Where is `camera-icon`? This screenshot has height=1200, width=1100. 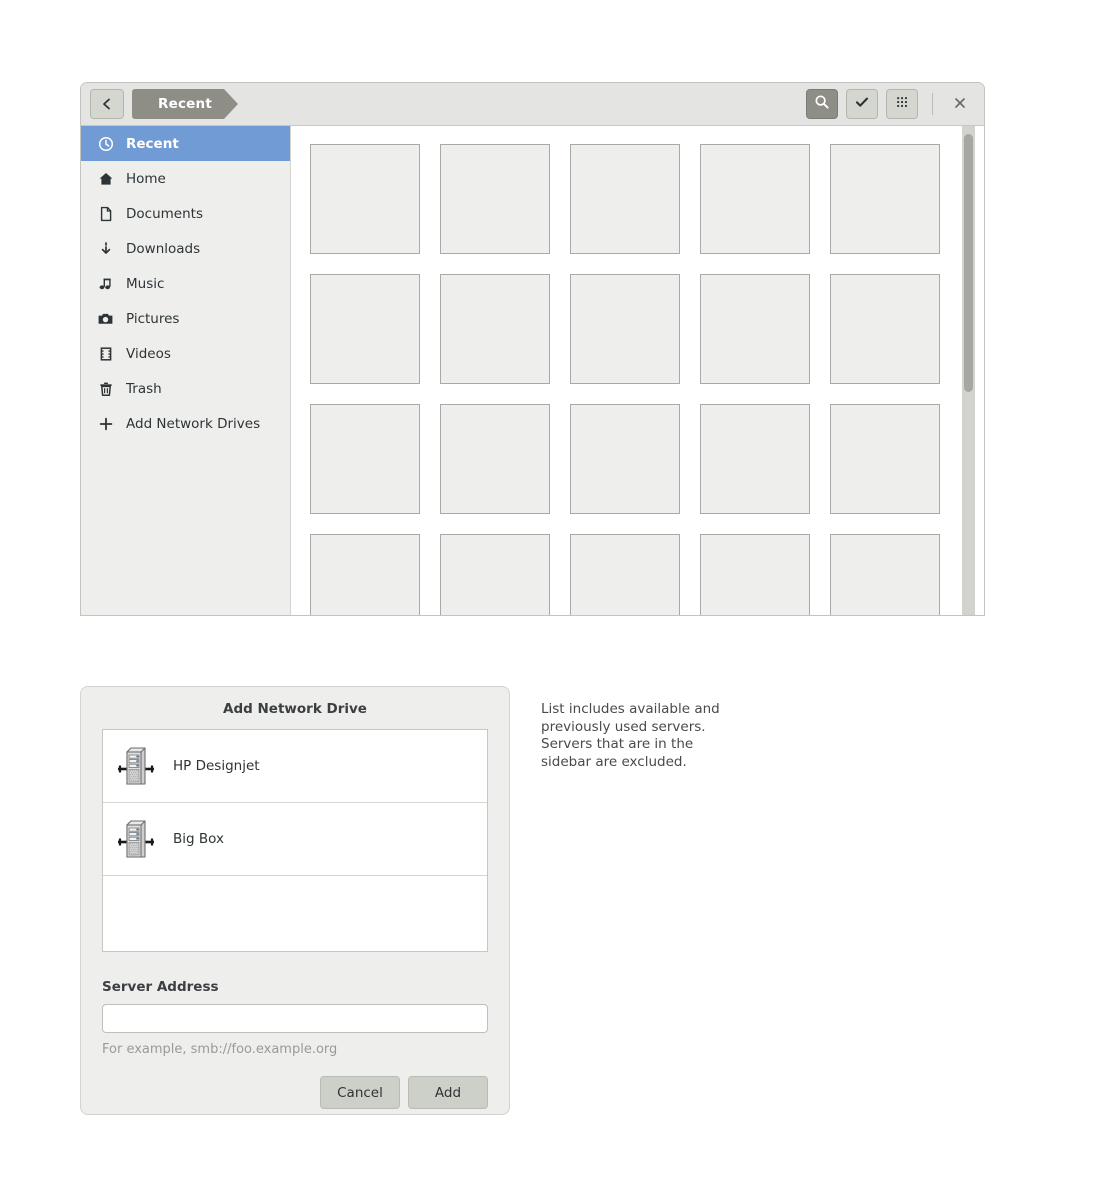 camera-icon is located at coordinates (105, 319).